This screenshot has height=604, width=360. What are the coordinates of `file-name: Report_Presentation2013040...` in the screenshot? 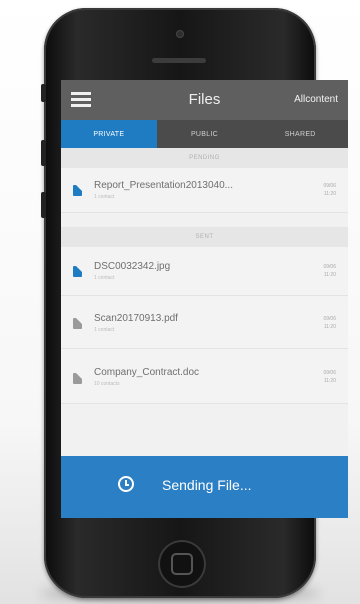 It's located at (163, 185).